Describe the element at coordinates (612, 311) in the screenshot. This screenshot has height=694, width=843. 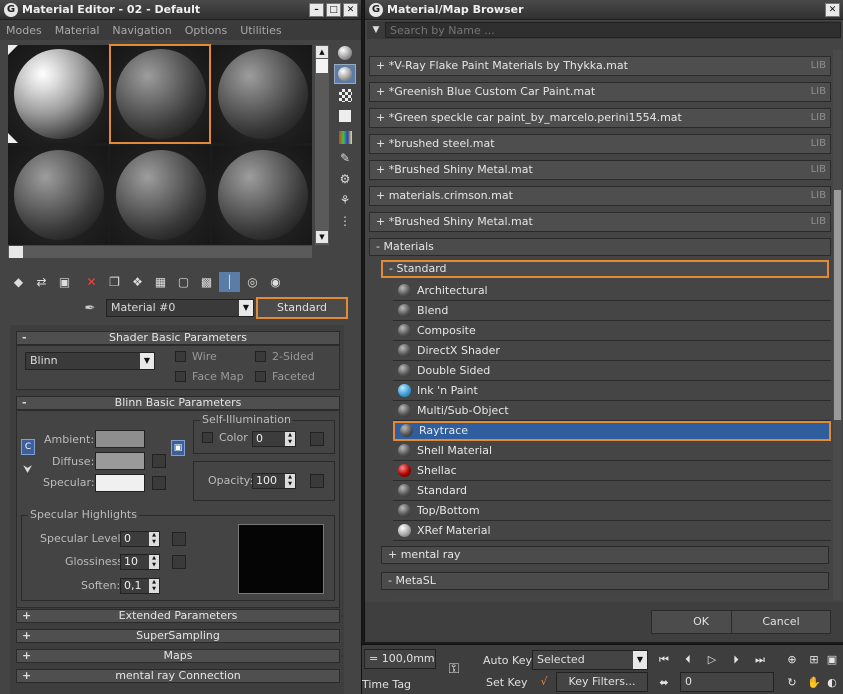
I see `material-type-blend: Blend` at that location.